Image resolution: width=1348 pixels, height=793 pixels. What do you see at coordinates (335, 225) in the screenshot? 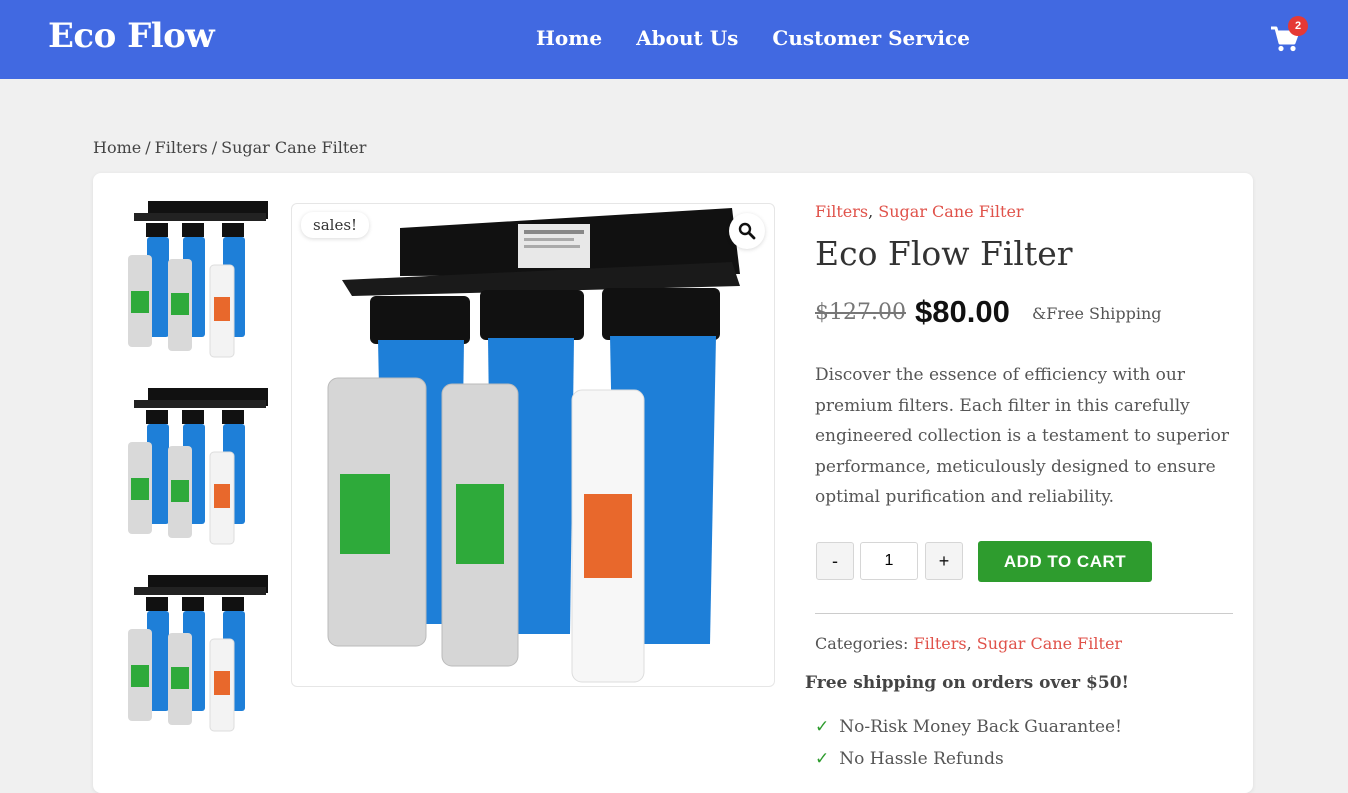
I see `sale-badge: sales!` at bounding box center [335, 225].